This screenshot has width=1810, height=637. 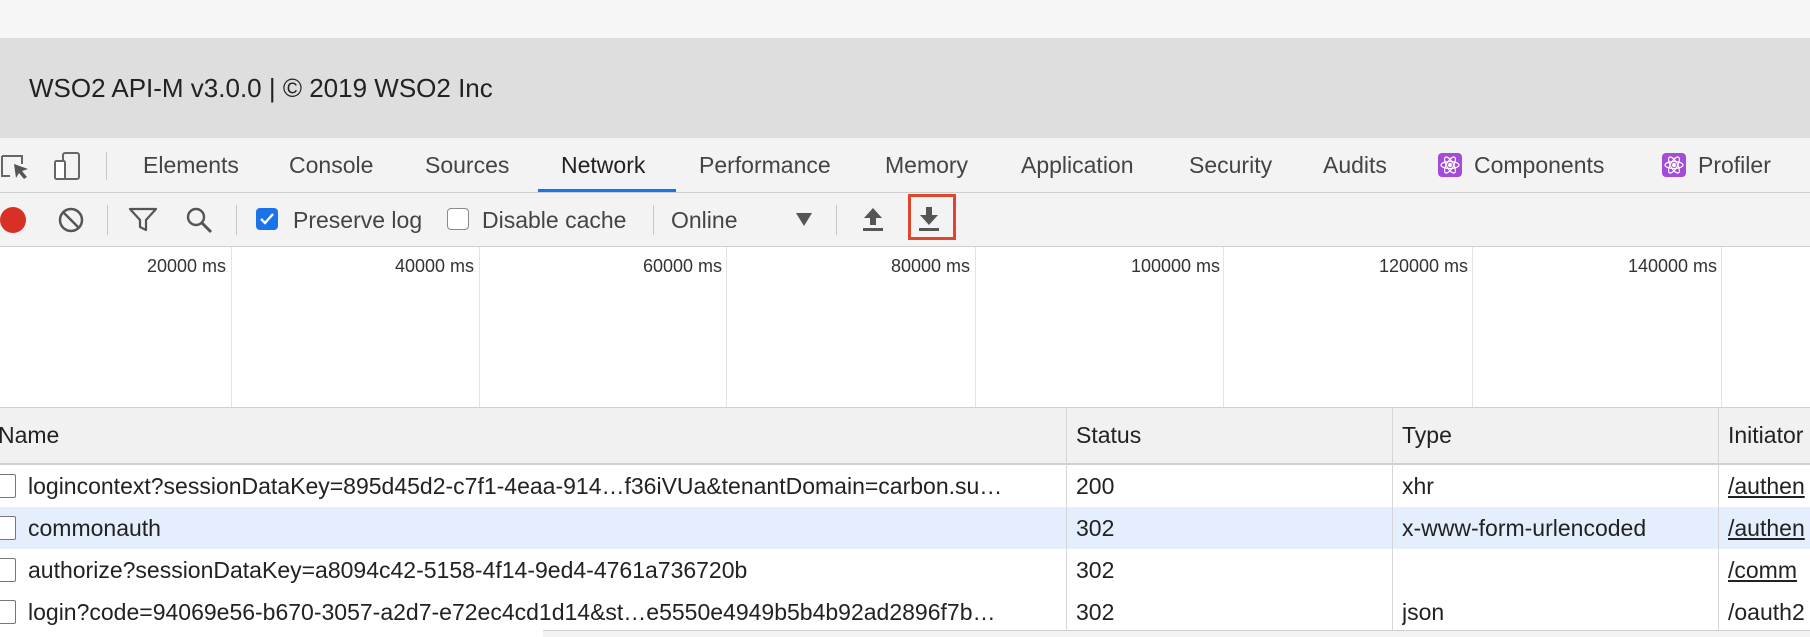 What do you see at coordinates (1095, 486) in the screenshot?
I see `request-status: 200` at bounding box center [1095, 486].